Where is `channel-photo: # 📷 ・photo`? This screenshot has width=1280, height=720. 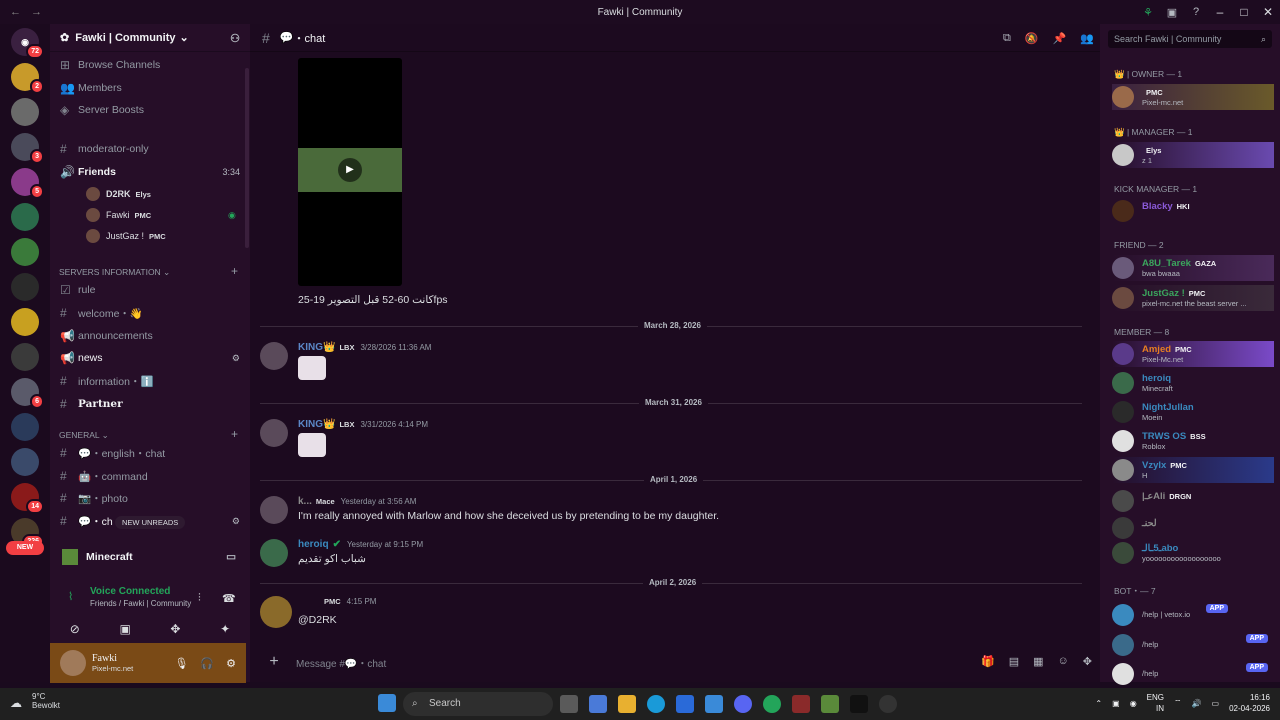 channel-photo: # 📷 ・photo is located at coordinates (153, 498).